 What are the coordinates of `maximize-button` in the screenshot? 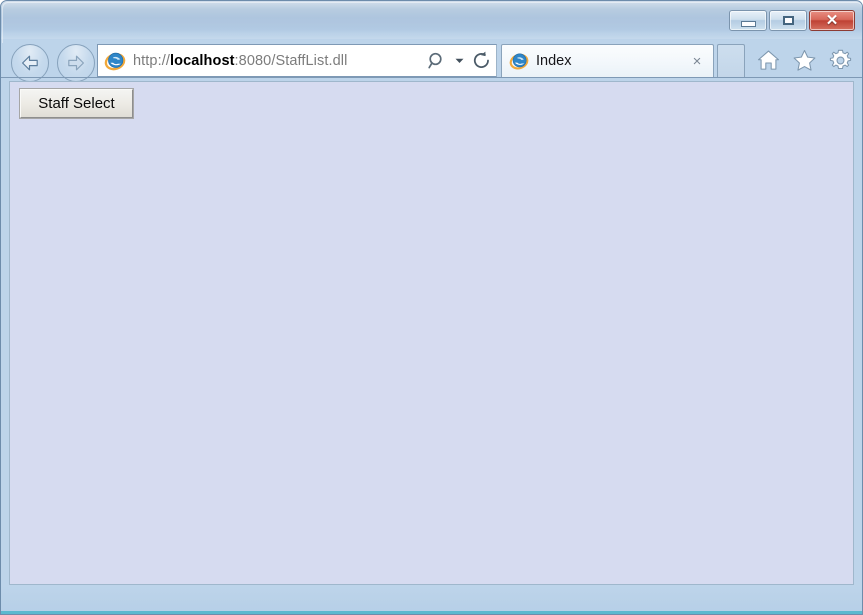 It's located at (788, 20).